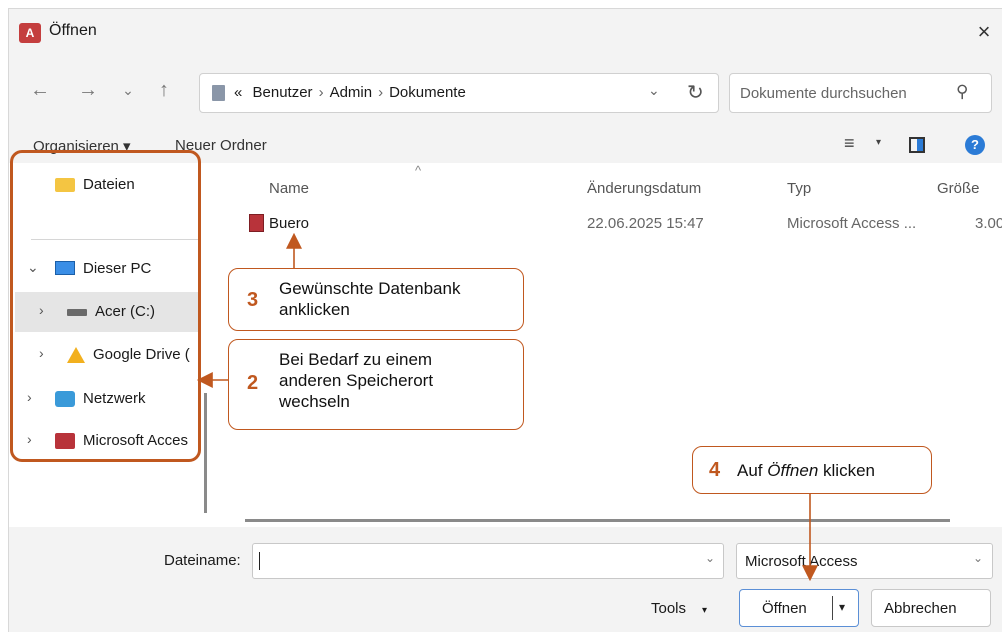 The image size is (1002, 632). I want to click on callout-prefix: Auf, so click(752, 470).